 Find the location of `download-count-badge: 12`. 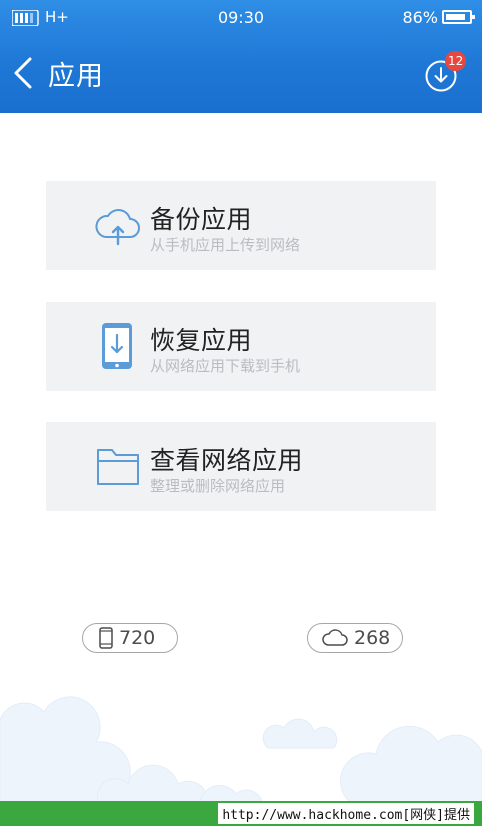

download-count-badge: 12 is located at coordinates (456, 61).